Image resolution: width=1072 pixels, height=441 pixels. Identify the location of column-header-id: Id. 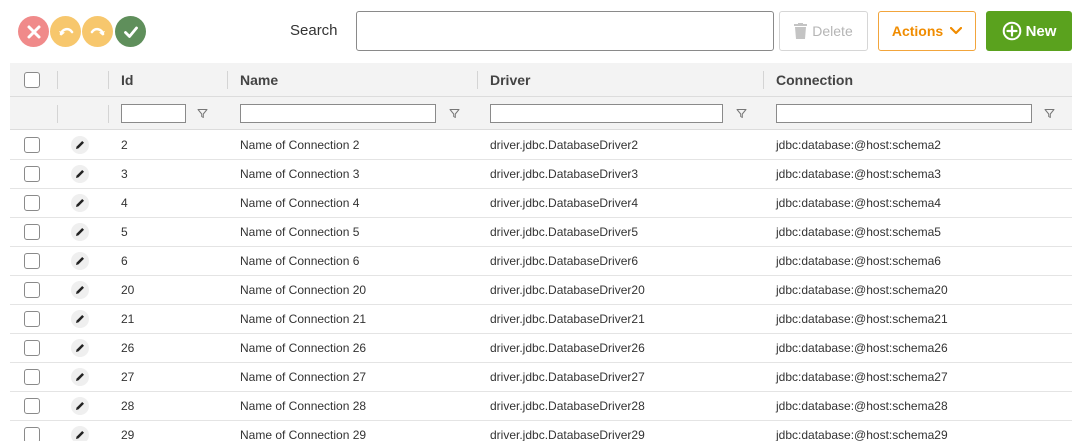
(127, 79).